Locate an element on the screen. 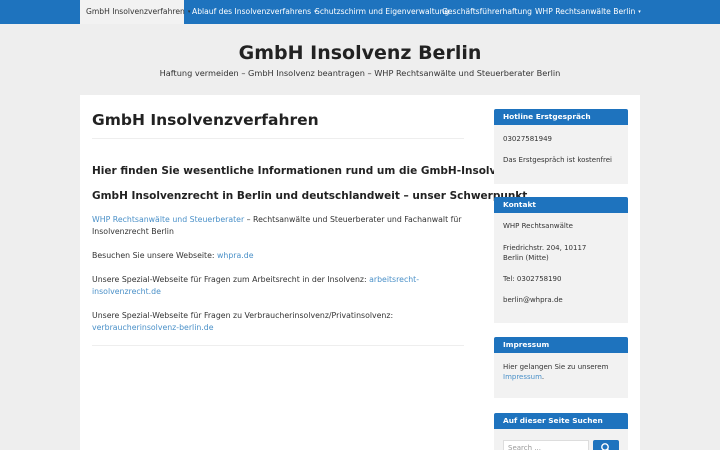  nav-item-ablauf: Ablauf des Insolvenzverfahrens ▾ is located at coordinates (254, 12).